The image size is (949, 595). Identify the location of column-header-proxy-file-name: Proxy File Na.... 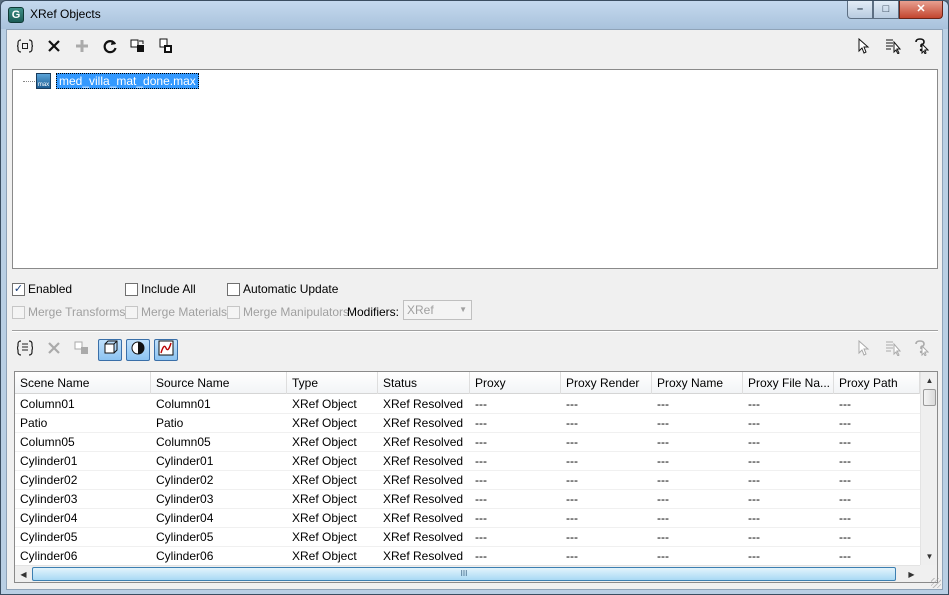
(788, 383).